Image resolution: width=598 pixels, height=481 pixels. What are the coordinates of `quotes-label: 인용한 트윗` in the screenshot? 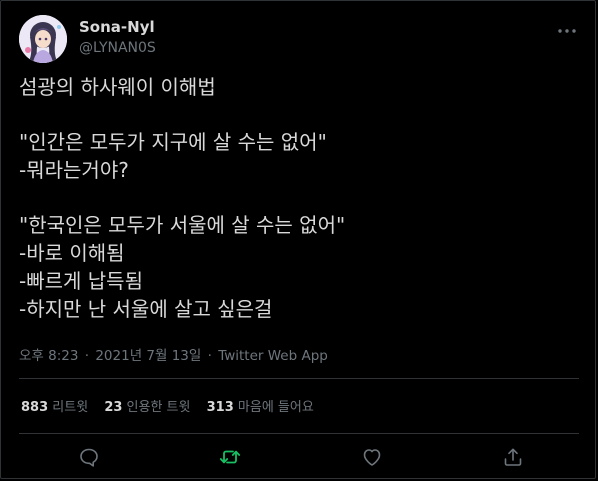 It's located at (158, 407).